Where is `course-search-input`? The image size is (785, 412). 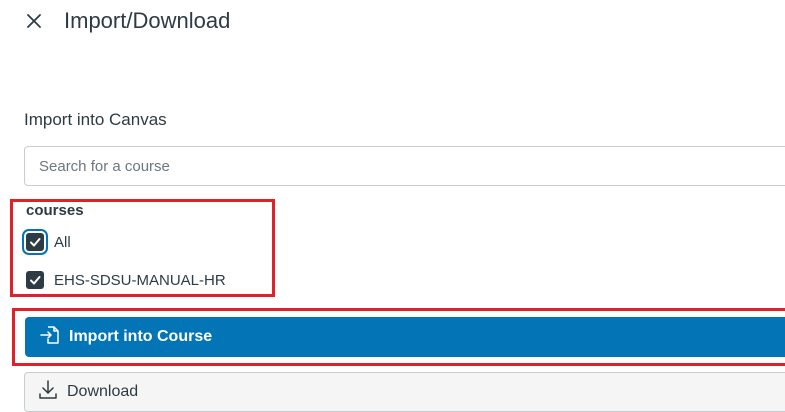
course-search-input is located at coordinates (404, 166).